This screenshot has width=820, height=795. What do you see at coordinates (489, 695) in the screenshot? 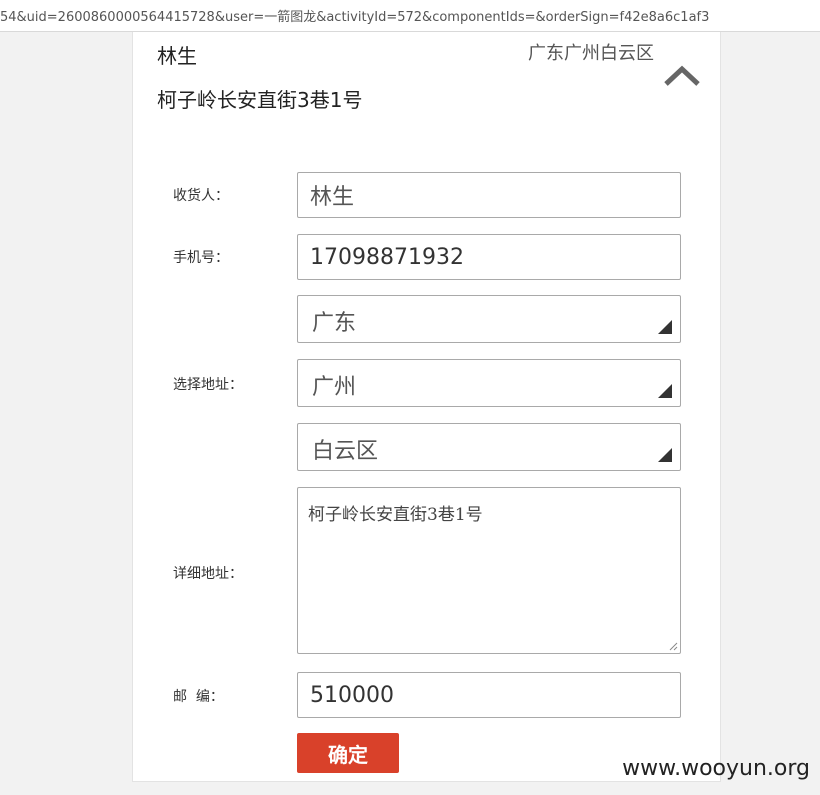
I see `zip-input` at bounding box center [489, 695].